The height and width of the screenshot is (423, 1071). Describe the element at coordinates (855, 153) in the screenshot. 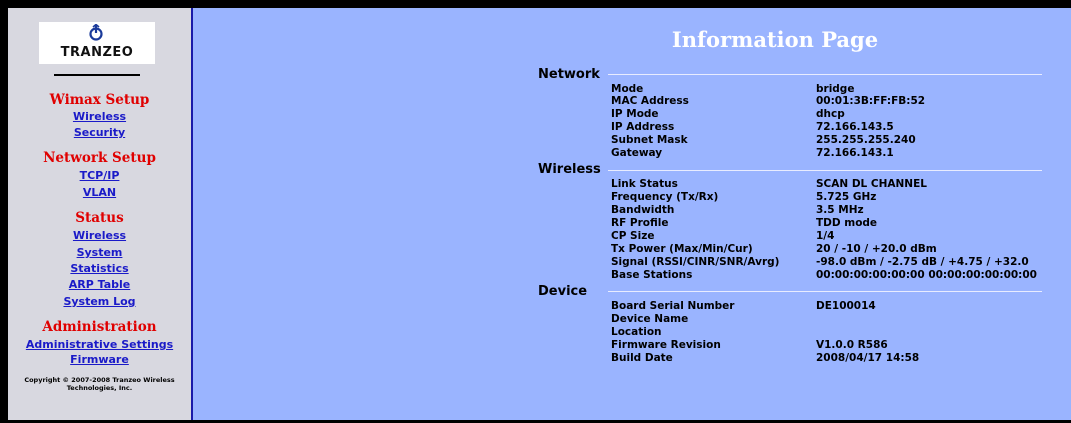

I see `info-value: 72.166.143.1` at that location.